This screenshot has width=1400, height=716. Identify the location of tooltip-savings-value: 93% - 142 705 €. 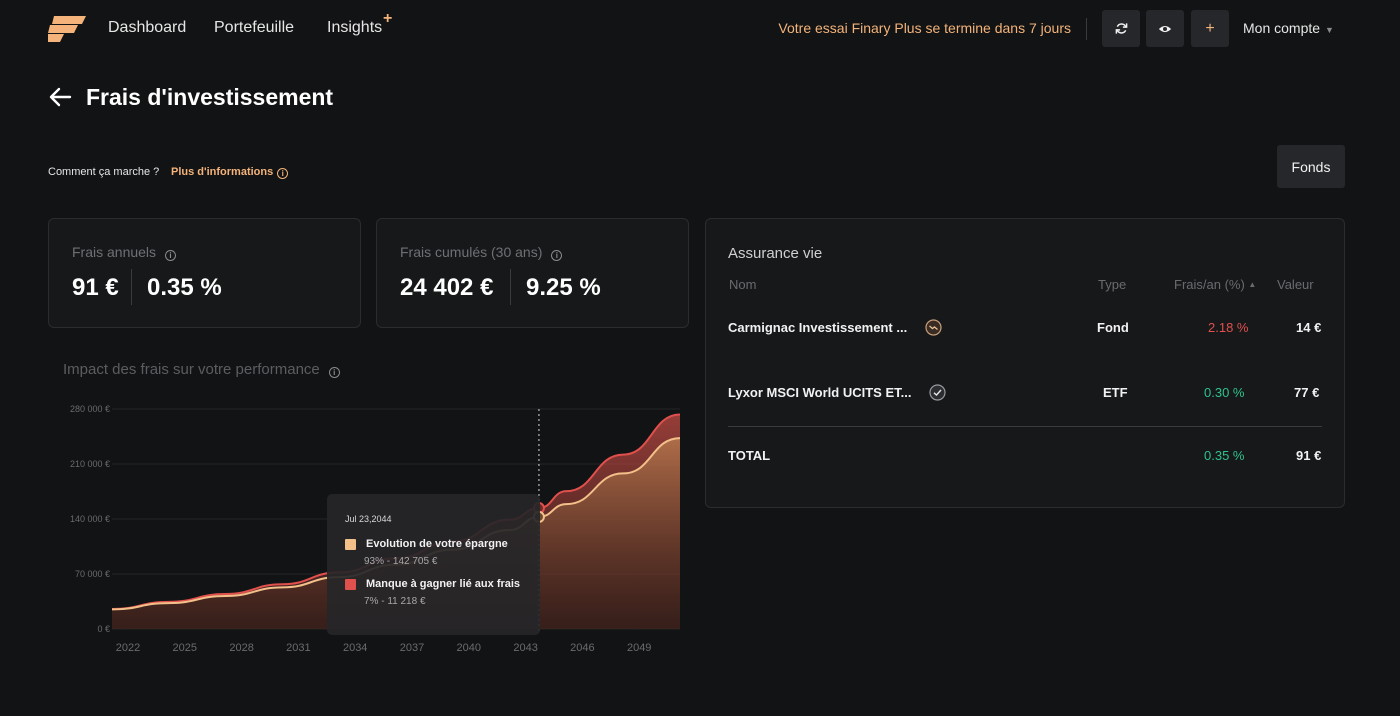
(401, 561).